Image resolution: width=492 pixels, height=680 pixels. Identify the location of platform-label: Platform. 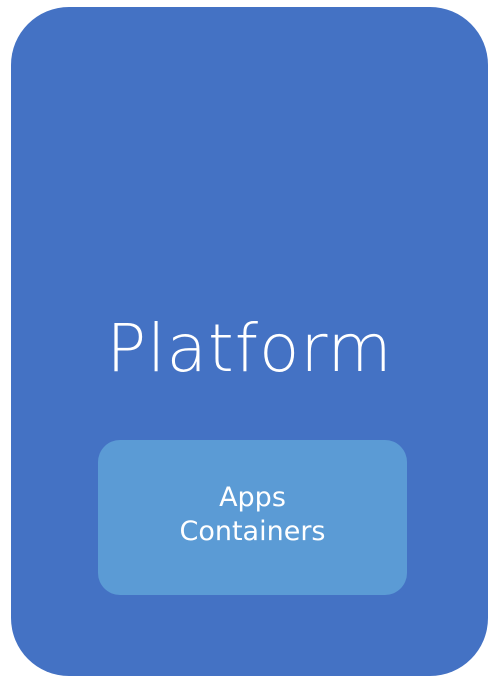
(249, 348).